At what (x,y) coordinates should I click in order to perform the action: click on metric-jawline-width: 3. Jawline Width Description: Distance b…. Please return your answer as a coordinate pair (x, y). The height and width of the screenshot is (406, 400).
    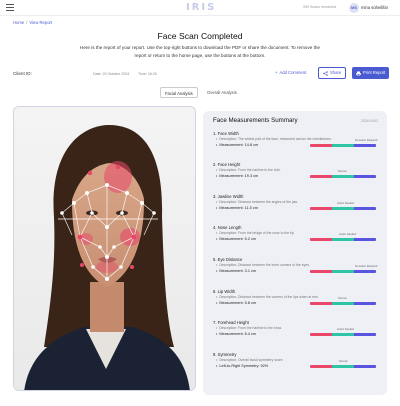
    Looking at the image, I should click on (296, 203).